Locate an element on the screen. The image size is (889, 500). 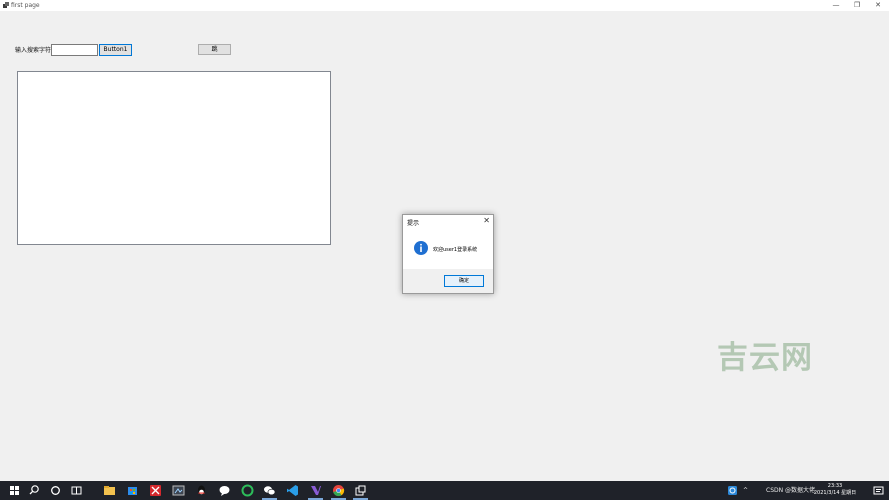
xmind-icon is located at coordinates (155, 490).